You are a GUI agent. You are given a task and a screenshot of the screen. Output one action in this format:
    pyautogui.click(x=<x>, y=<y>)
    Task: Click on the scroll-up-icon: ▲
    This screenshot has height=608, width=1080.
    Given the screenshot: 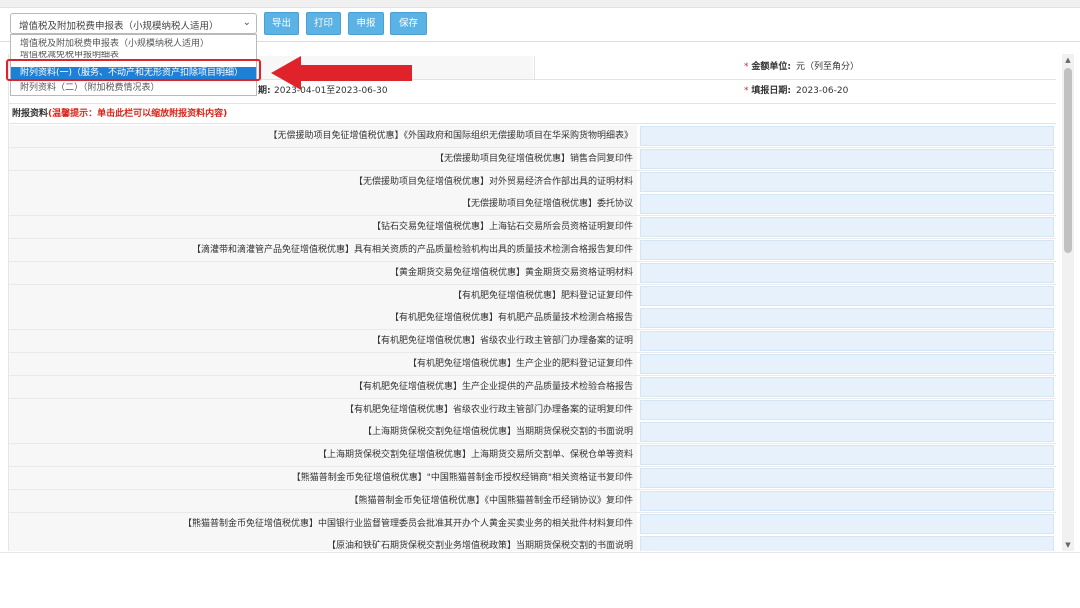 What is the action you would take?
    pyautogui.click(x=1068, y=60)
    